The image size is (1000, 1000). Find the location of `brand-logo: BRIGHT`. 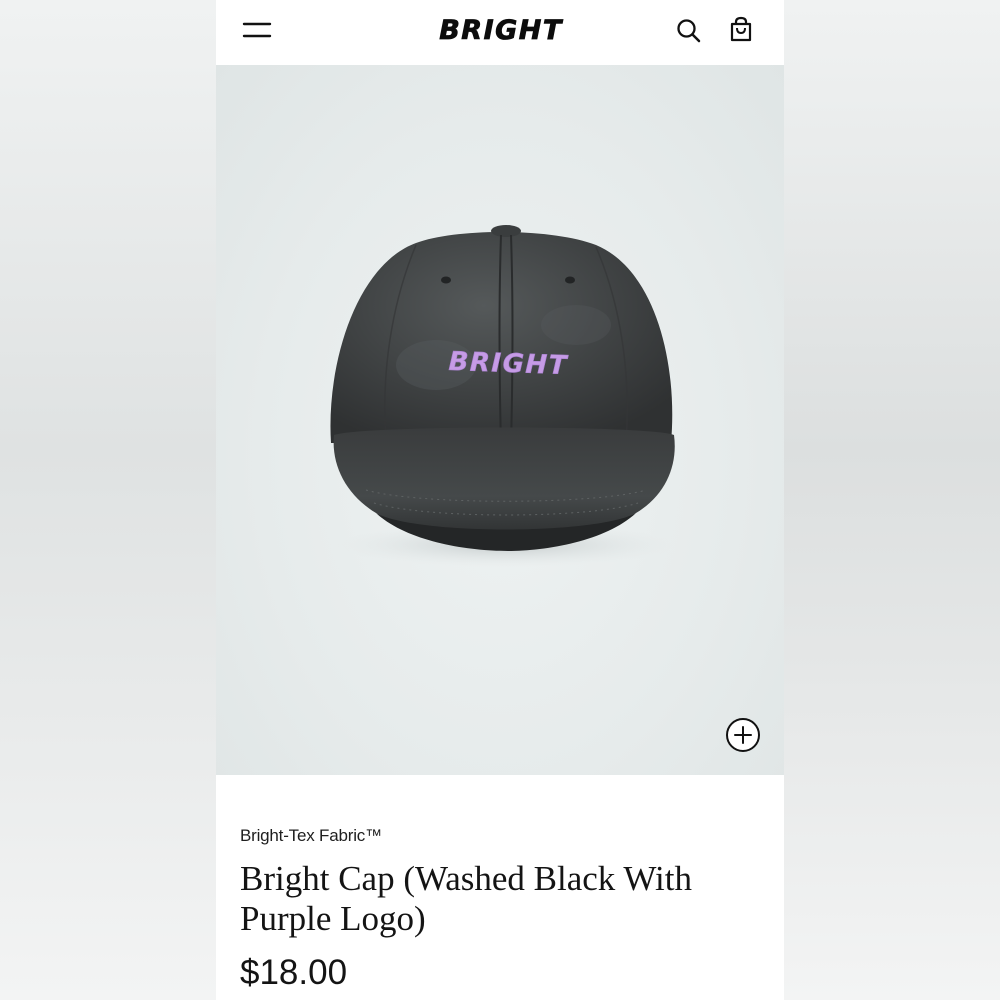

brand-logo: BRIGHT is located at coordinates (501, 30).